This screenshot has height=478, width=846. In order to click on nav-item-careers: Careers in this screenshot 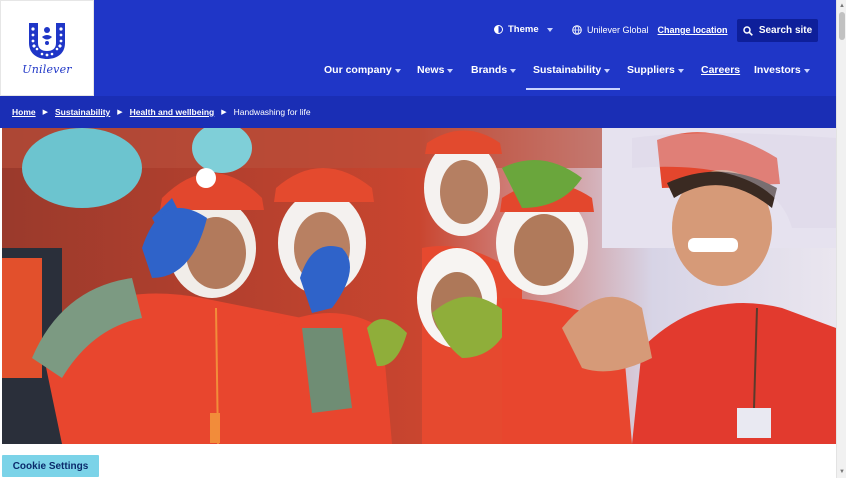, I will do `click(720, 76)`.